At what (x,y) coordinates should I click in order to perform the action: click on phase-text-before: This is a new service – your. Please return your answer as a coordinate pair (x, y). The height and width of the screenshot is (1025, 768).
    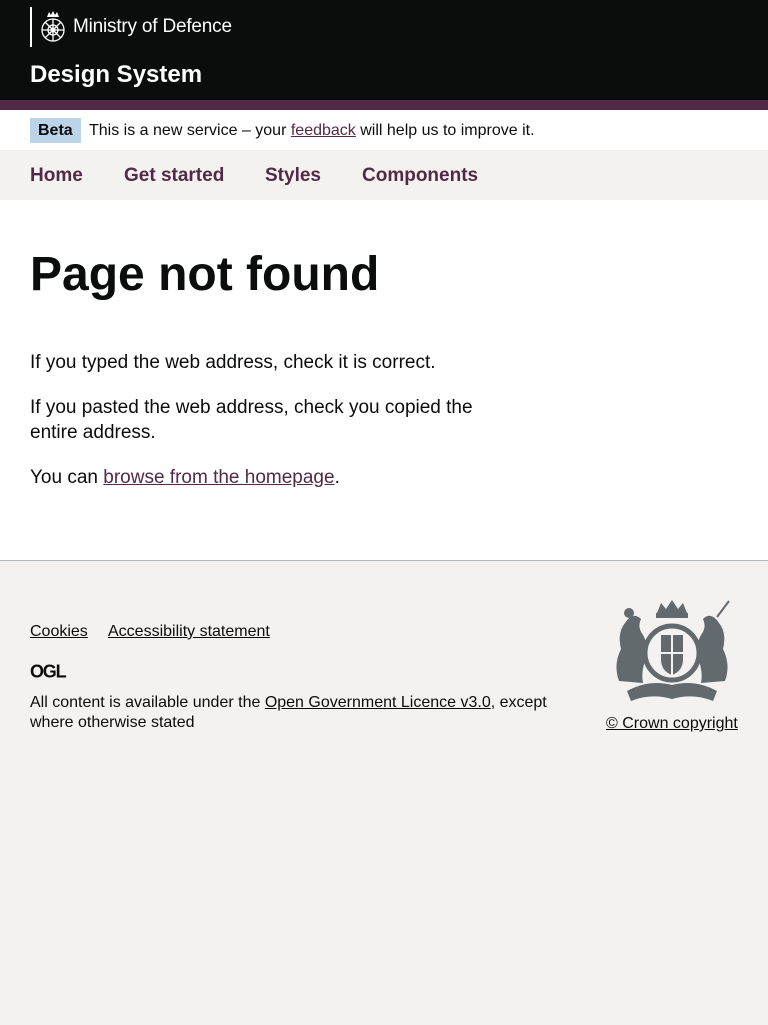
    Looking at the image, I should click on (190, 130).